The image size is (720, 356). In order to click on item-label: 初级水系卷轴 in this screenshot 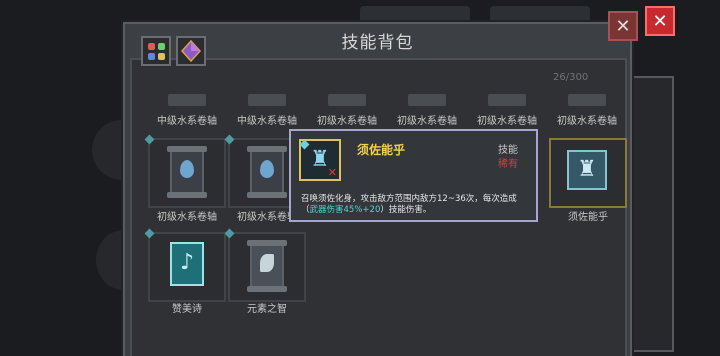, I will do `click(587, 121)`.